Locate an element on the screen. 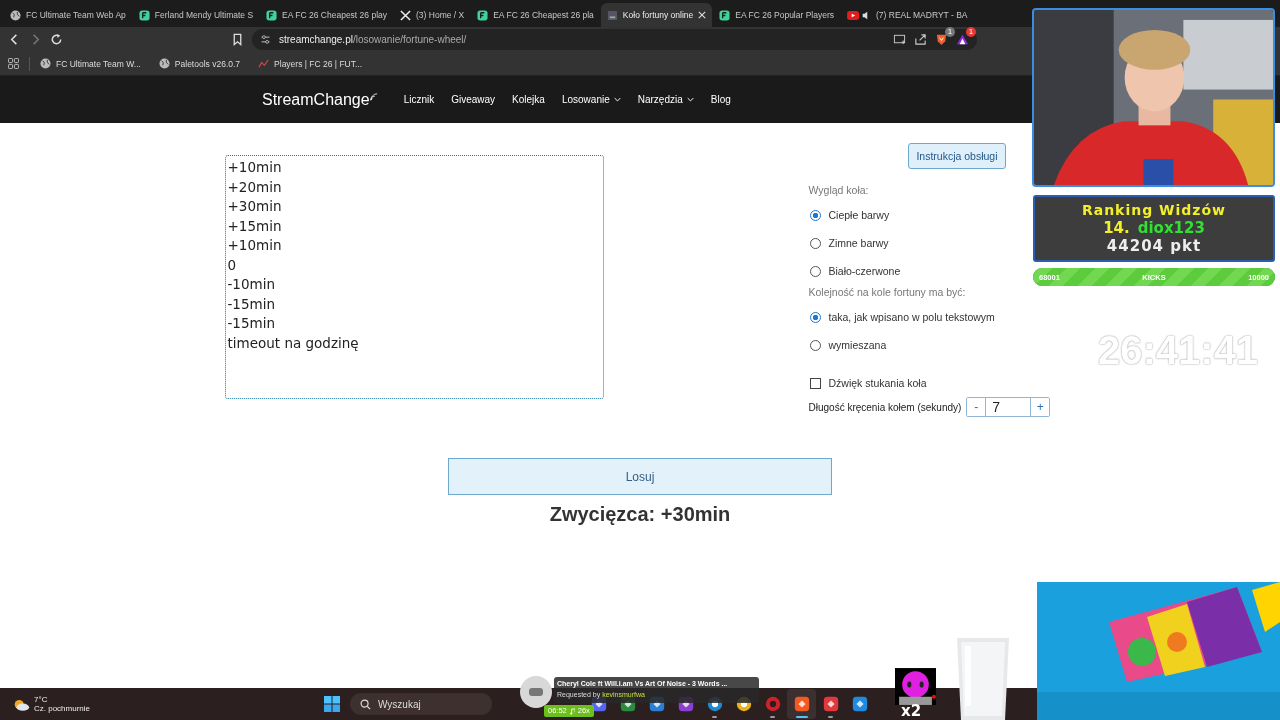  nav-link: Kolejka is located at coordinates (528, 99).